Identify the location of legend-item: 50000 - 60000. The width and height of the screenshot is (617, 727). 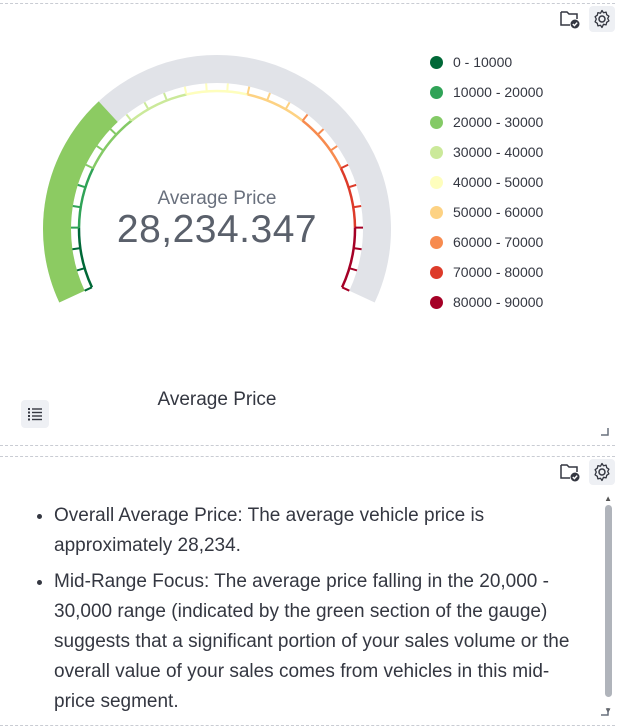
(486, 212).